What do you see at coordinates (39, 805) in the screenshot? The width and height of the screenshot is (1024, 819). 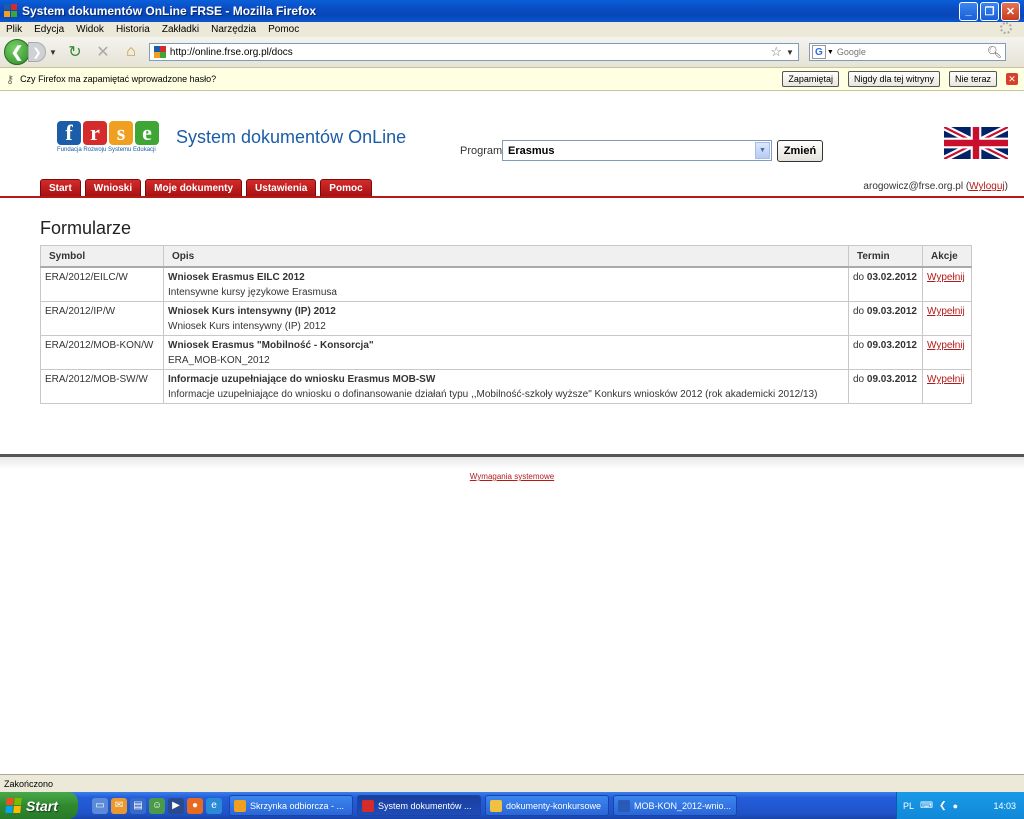 I see `start-button: Start` at bounding box center [39, 805].